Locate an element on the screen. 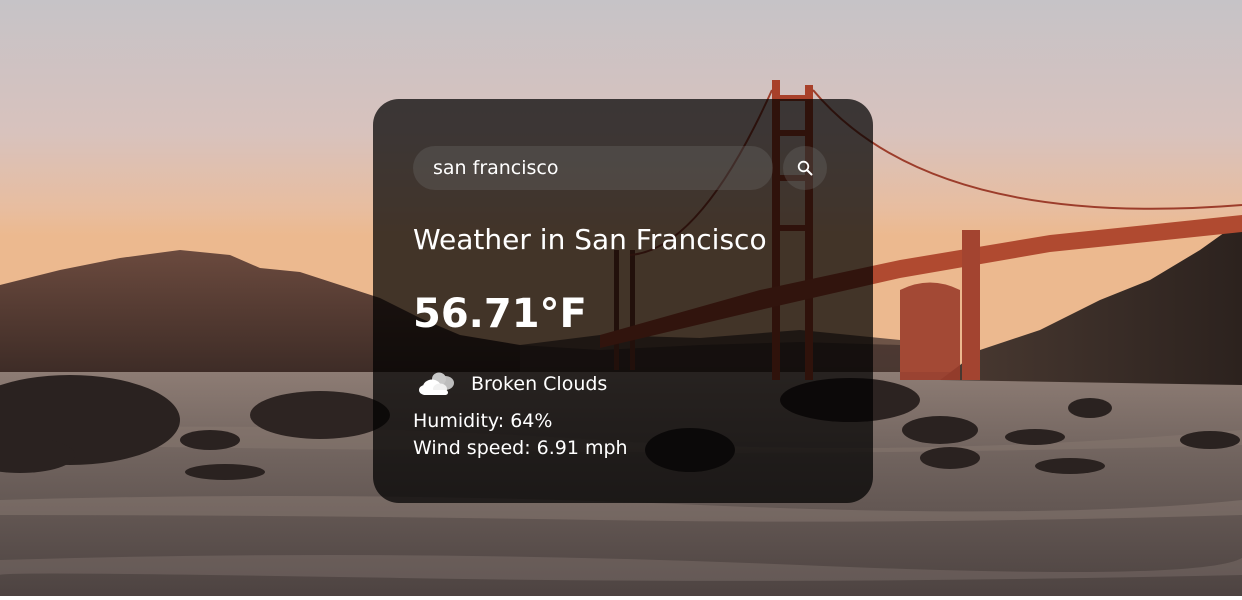  broken-clouds-icon is located at coordinates (438, 384).